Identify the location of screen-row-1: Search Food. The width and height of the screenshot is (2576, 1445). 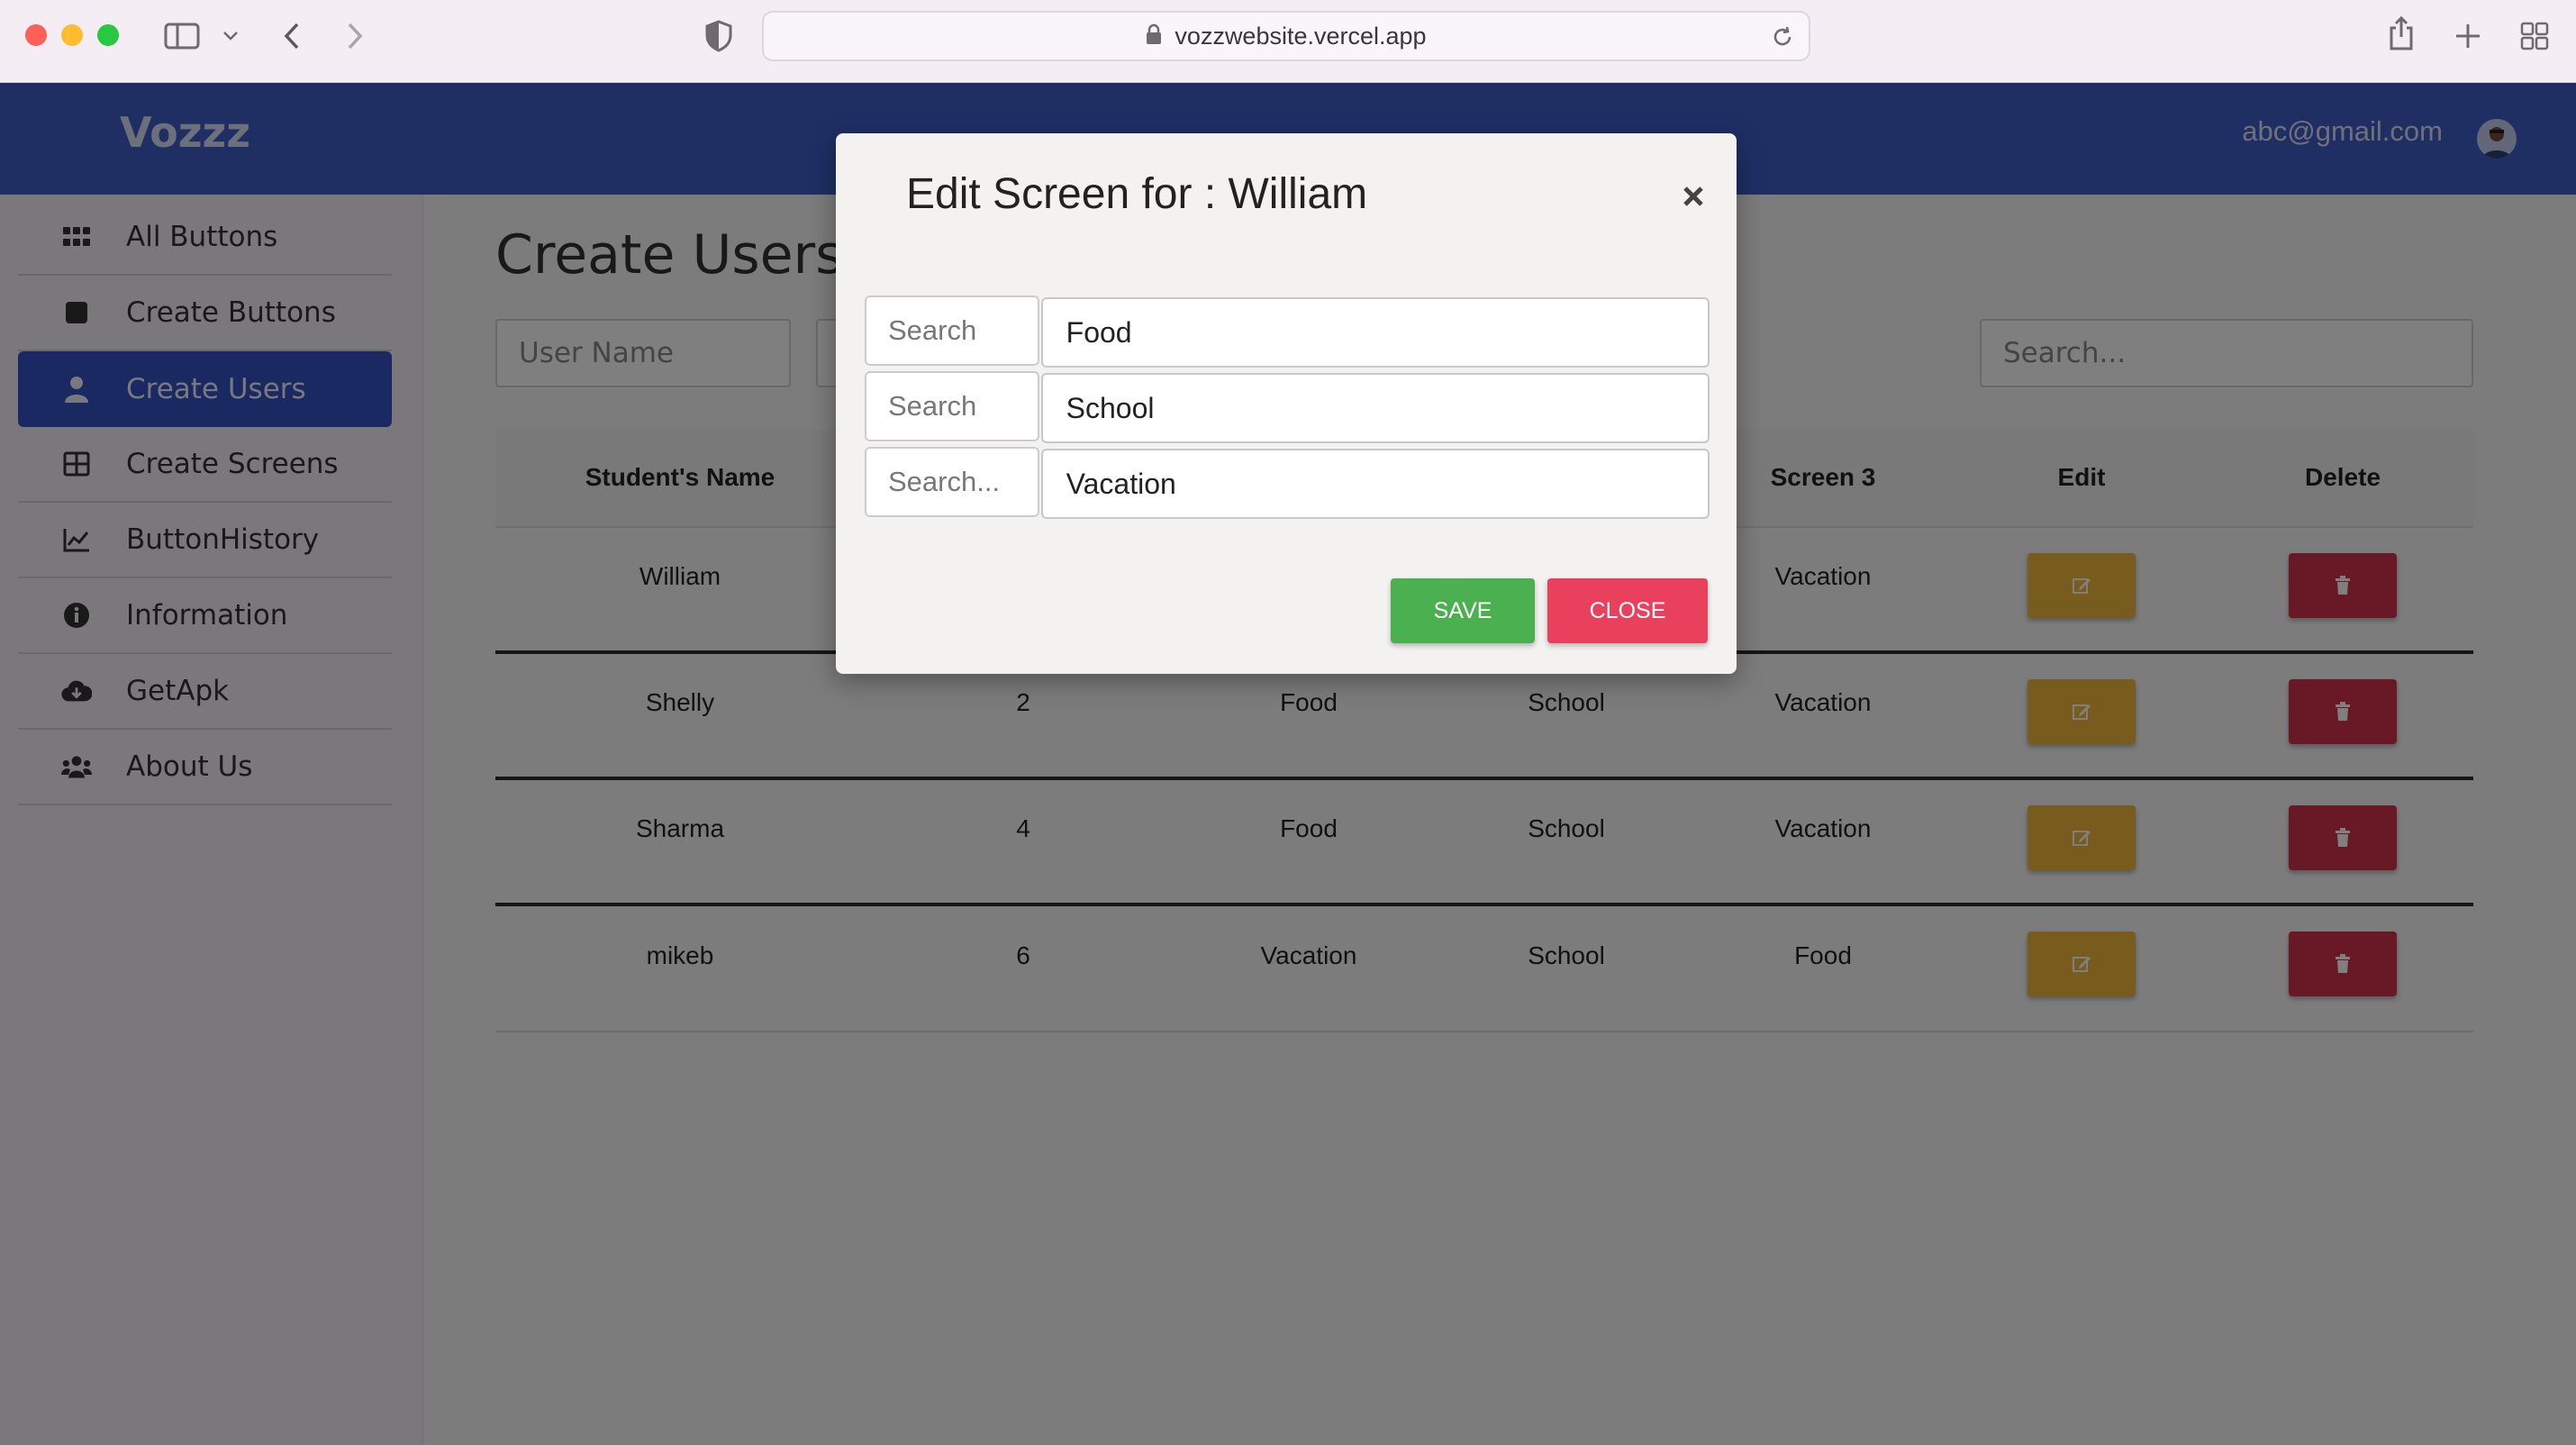
(1287, 332).